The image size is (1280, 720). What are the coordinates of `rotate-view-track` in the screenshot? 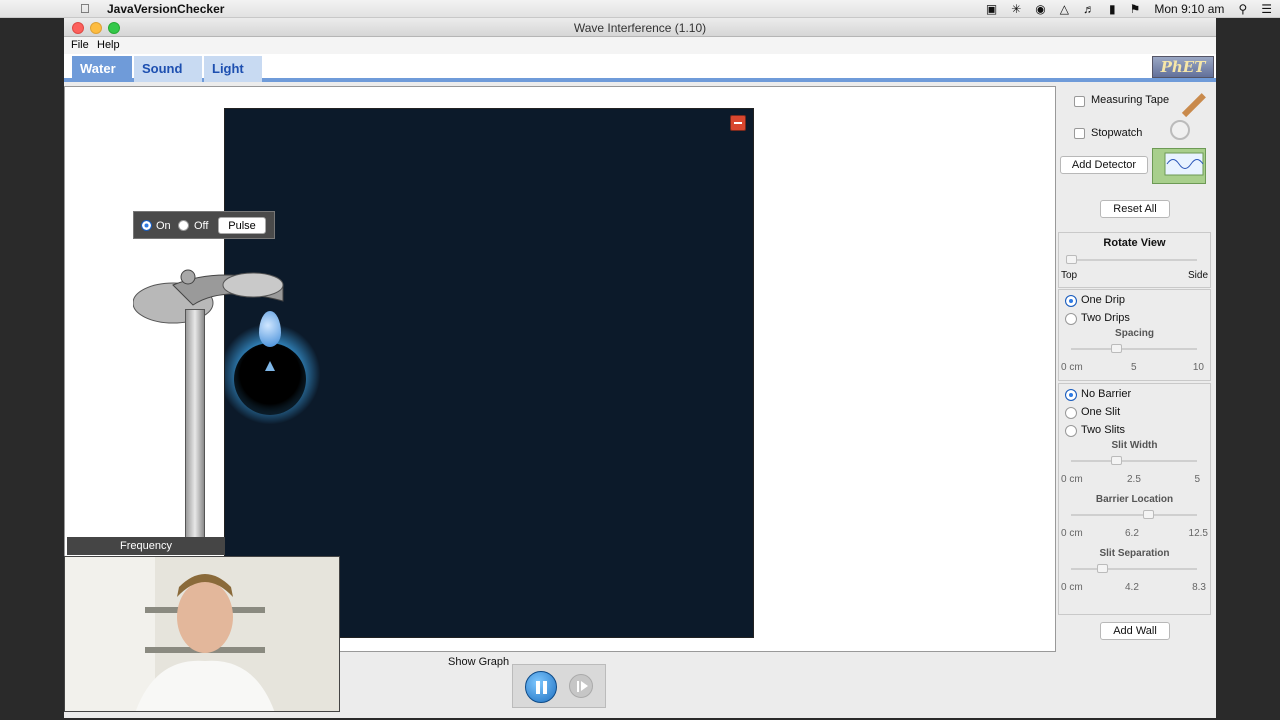 It's located at (1134, 260).